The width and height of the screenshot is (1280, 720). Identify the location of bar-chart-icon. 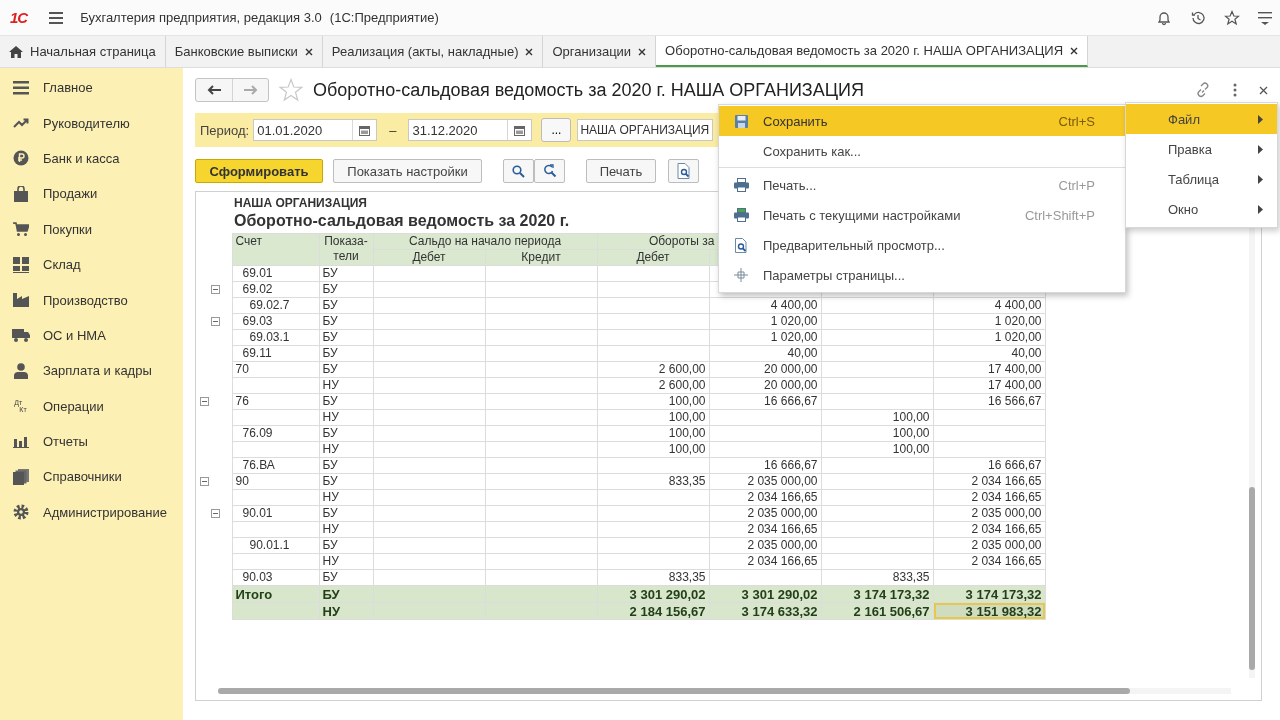
(20, 441).